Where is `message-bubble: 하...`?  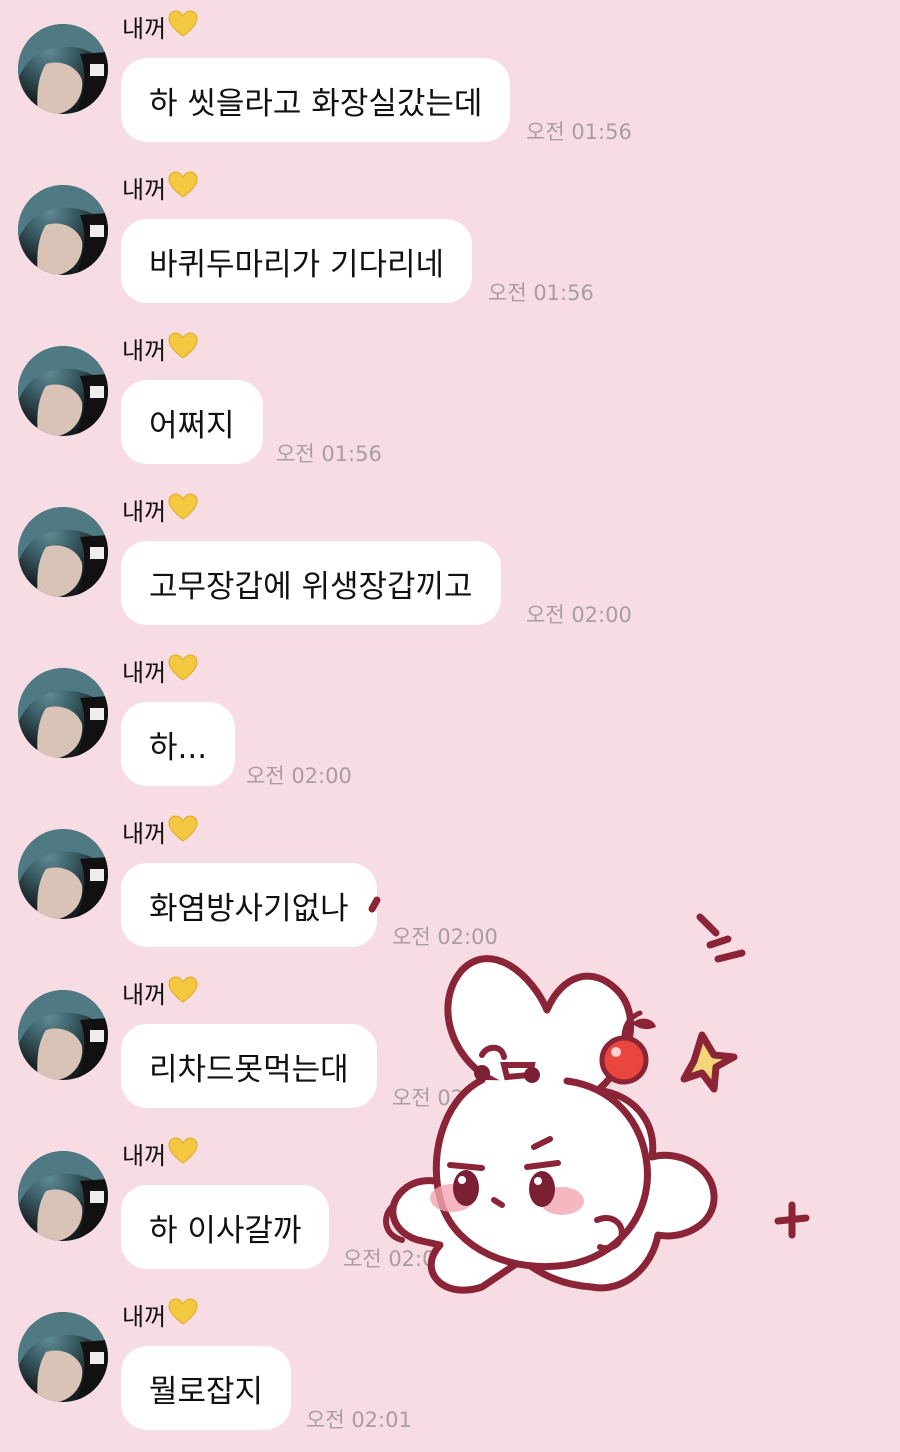 message-bubble: 하... is located at coordinates (178, 744).